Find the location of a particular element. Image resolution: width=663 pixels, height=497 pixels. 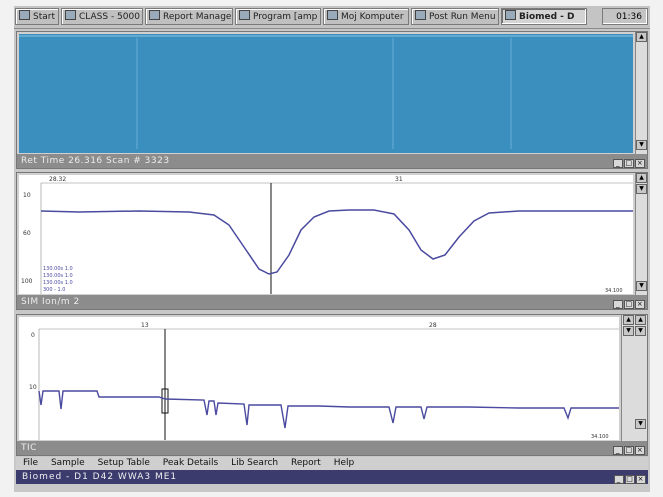

sim-window-controls: _ □ × is located at coordinates (628, 303).